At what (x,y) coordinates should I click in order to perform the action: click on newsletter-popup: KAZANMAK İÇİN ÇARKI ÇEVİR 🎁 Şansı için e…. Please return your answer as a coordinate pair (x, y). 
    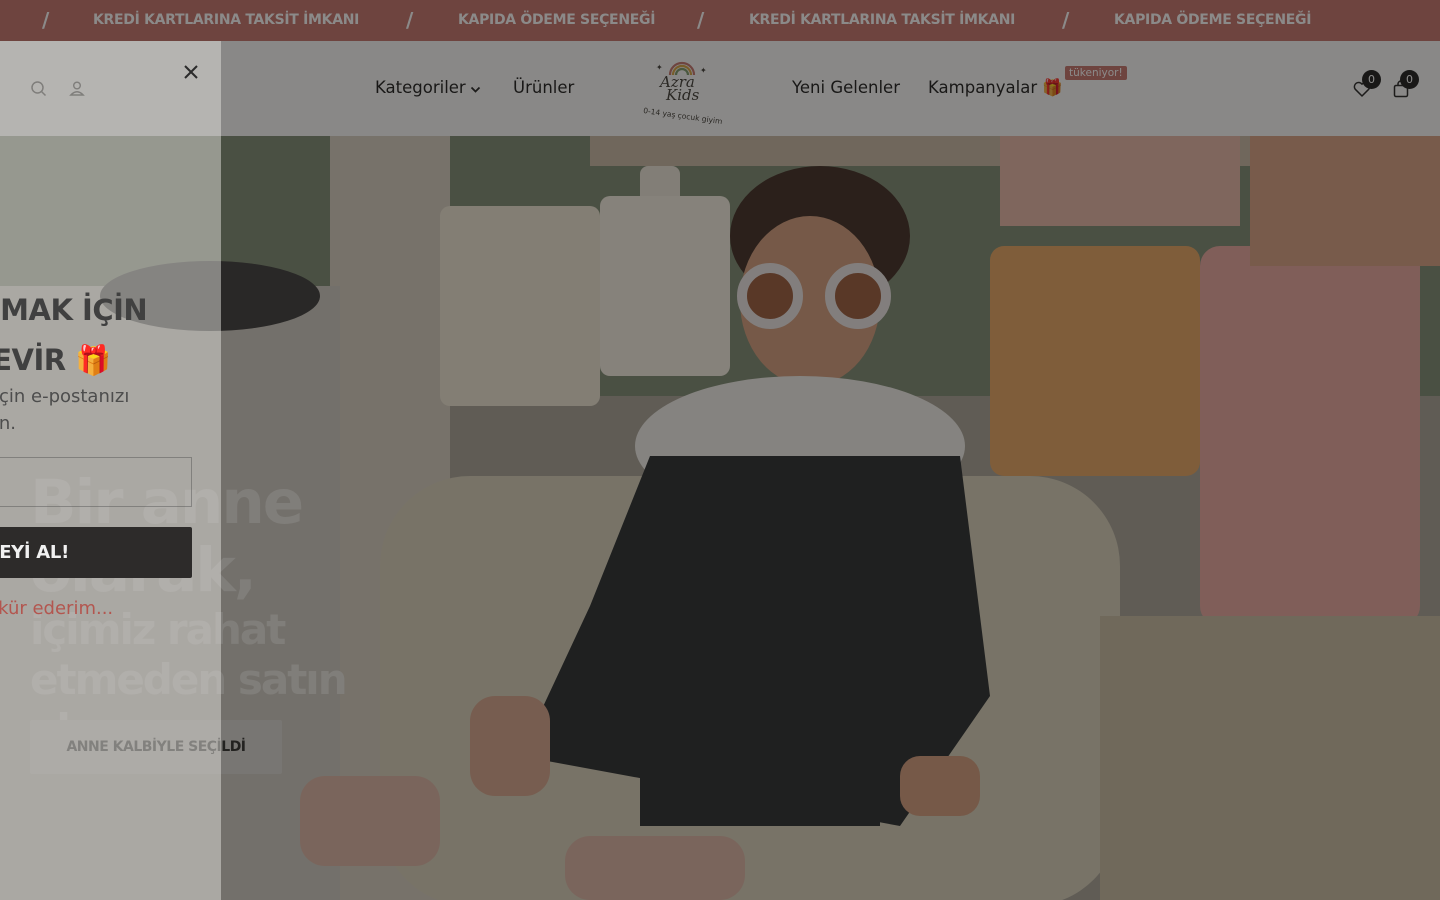
    Looking at the image, I should click on (110, 470).